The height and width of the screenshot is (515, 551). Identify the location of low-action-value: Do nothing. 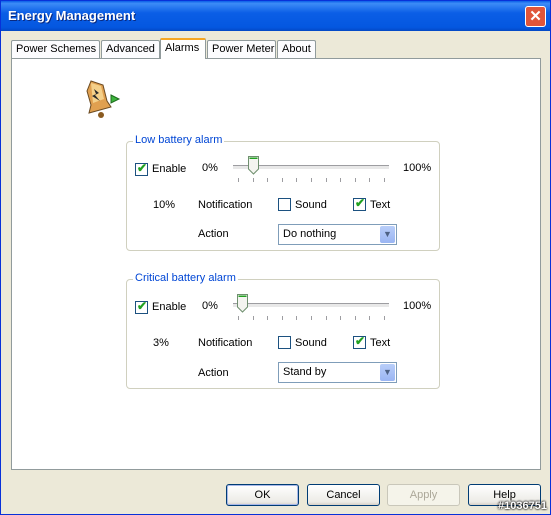
(310, 234).